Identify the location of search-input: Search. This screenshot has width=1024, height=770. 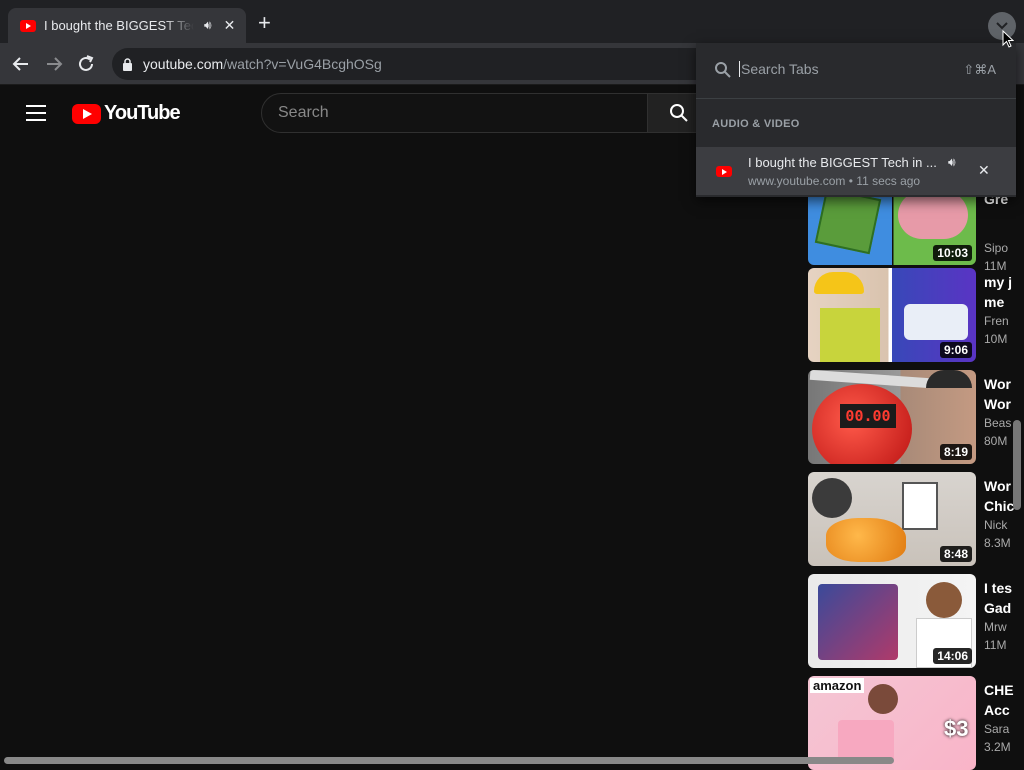
(454, 113).